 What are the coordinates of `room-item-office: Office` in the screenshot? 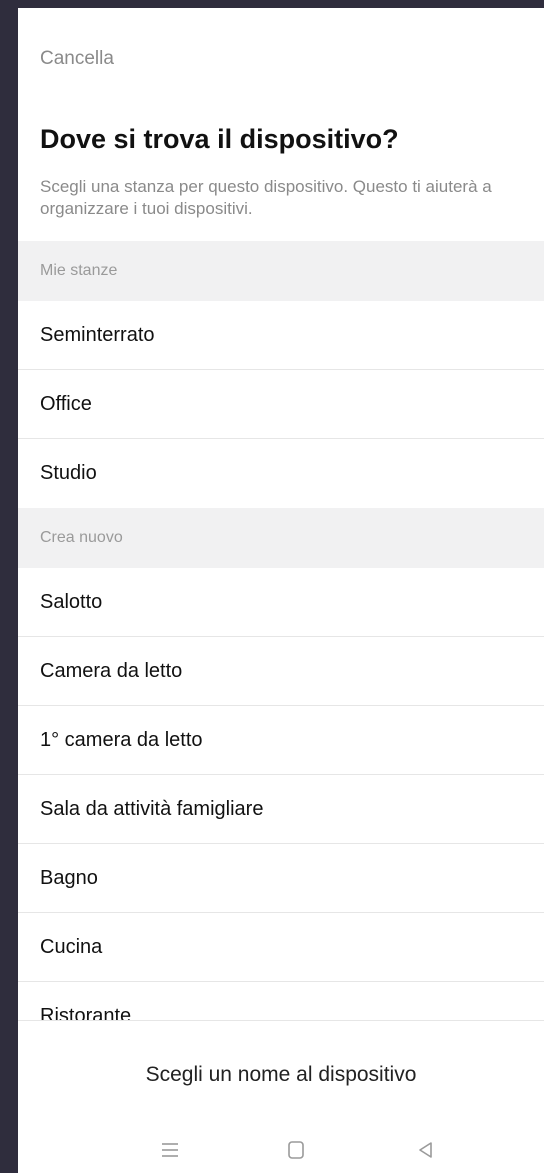 It's located at (281, 404).